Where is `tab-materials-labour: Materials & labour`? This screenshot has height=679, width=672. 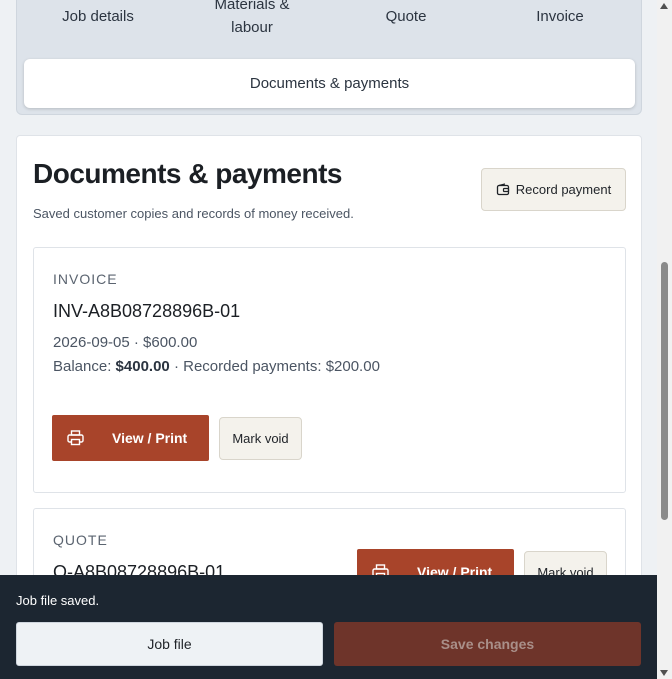
tab-materials-labour: Materials & labour is located at coordinates (252, 25).